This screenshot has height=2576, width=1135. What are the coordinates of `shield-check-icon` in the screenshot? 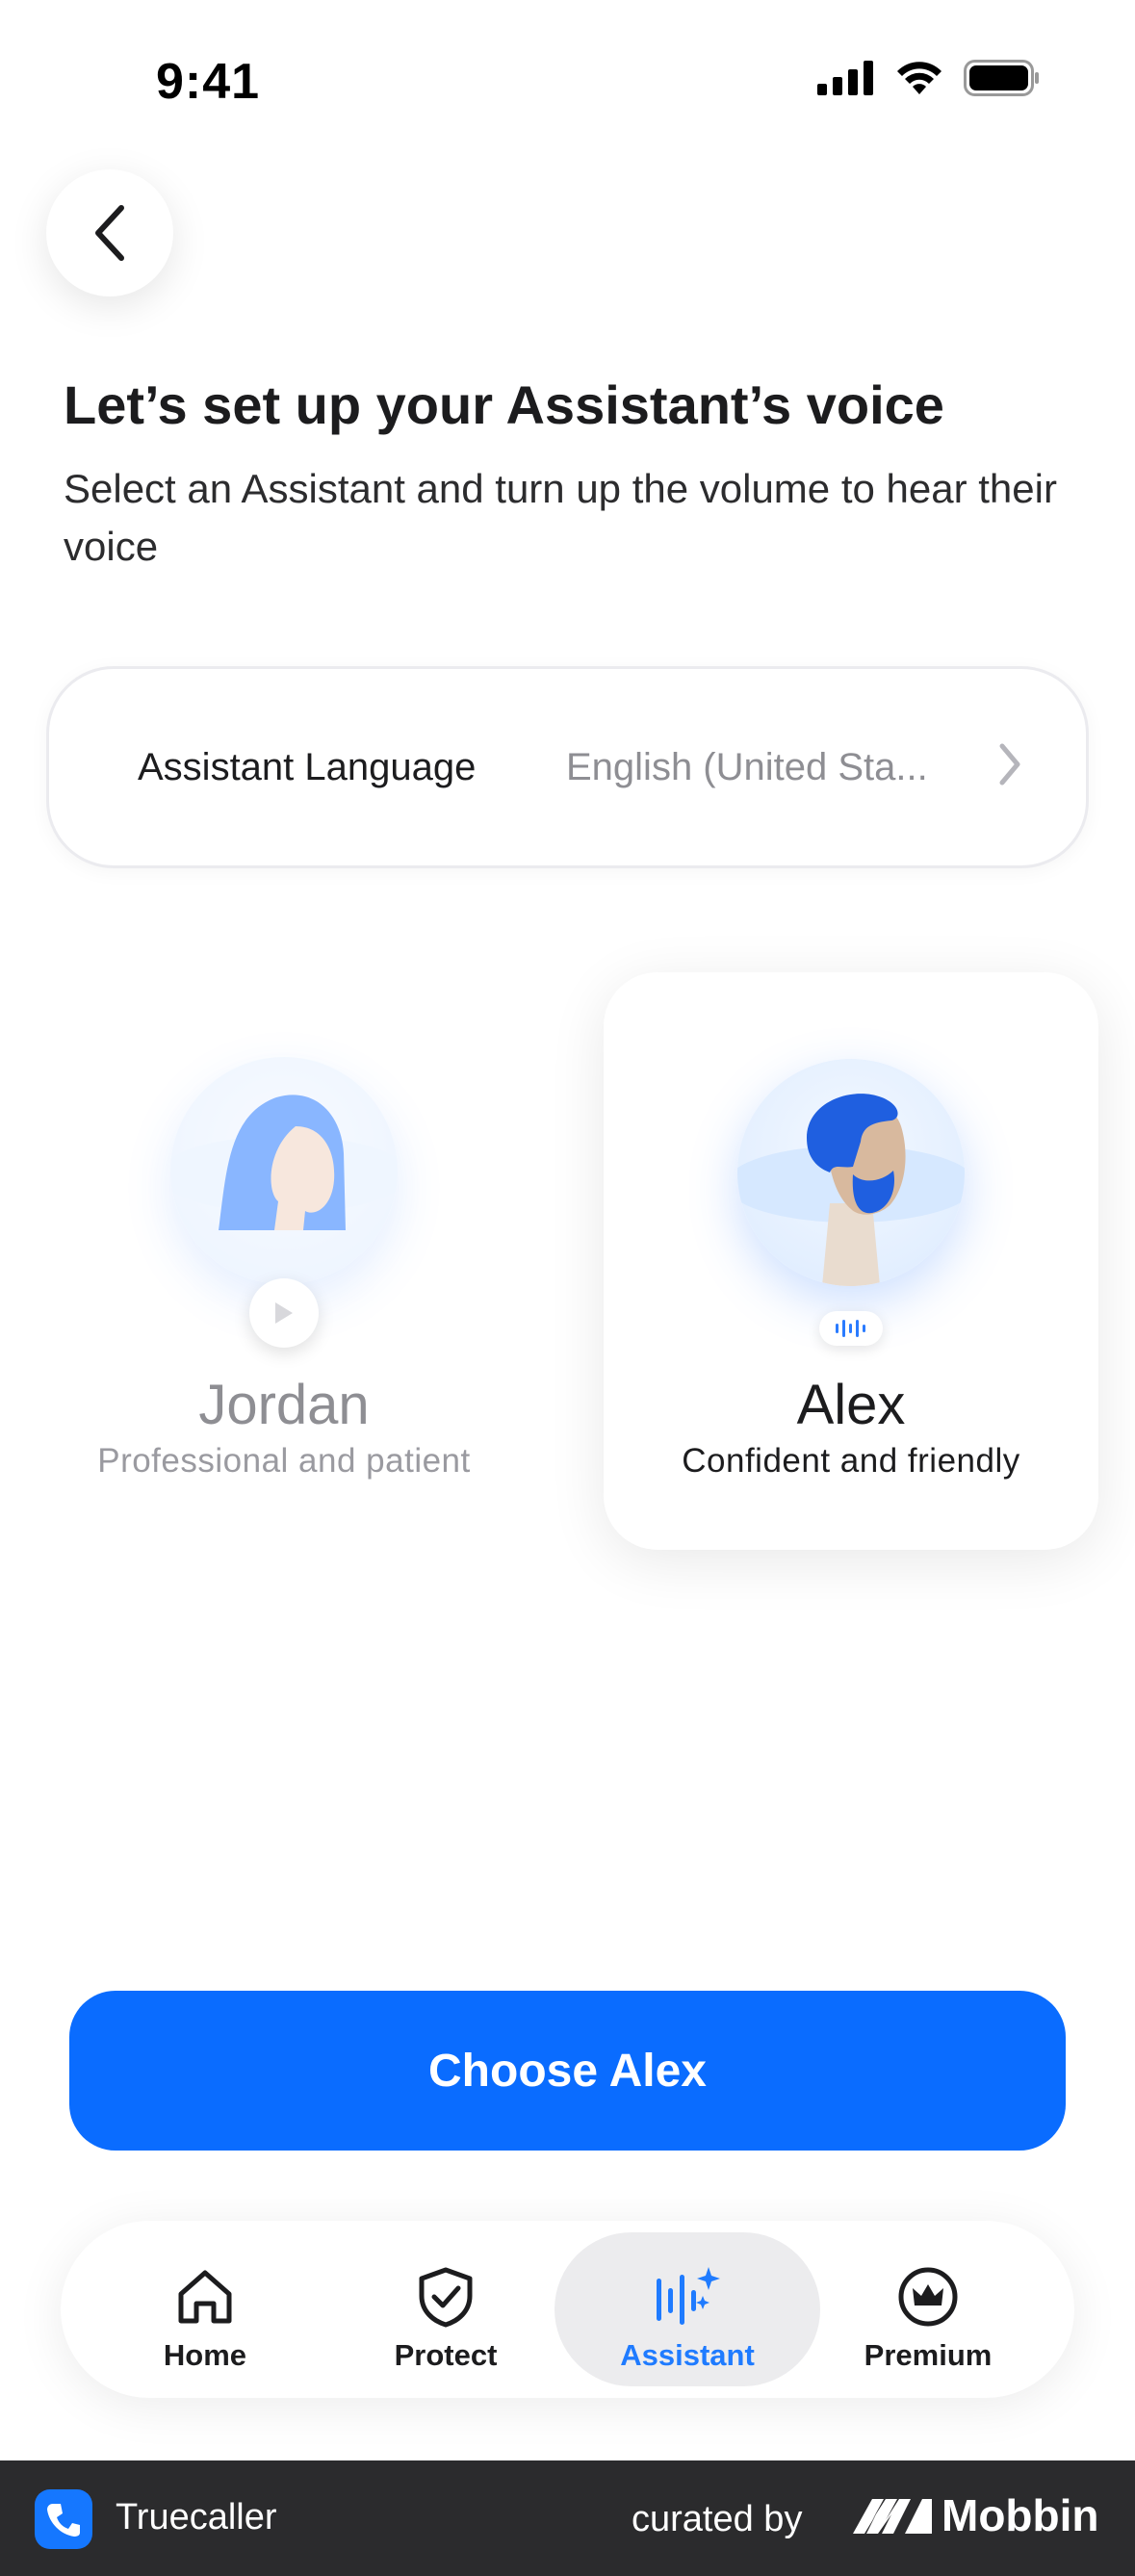 It's located at (446, 2298).